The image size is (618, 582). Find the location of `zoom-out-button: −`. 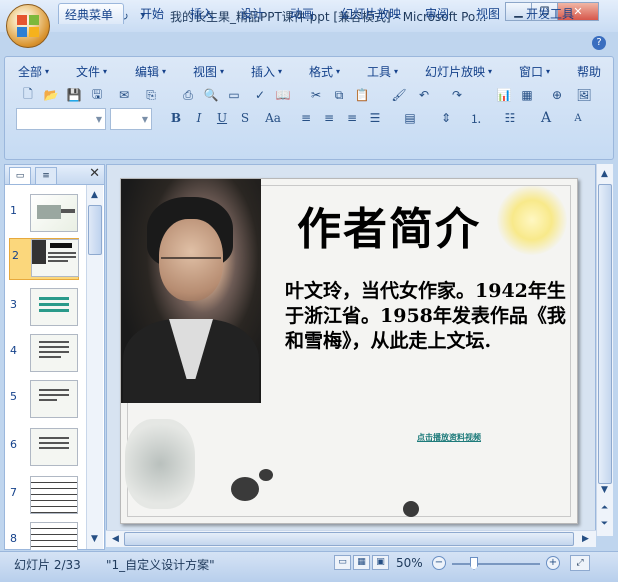

zoom-out-button: − is located at coordinates (439, 563).